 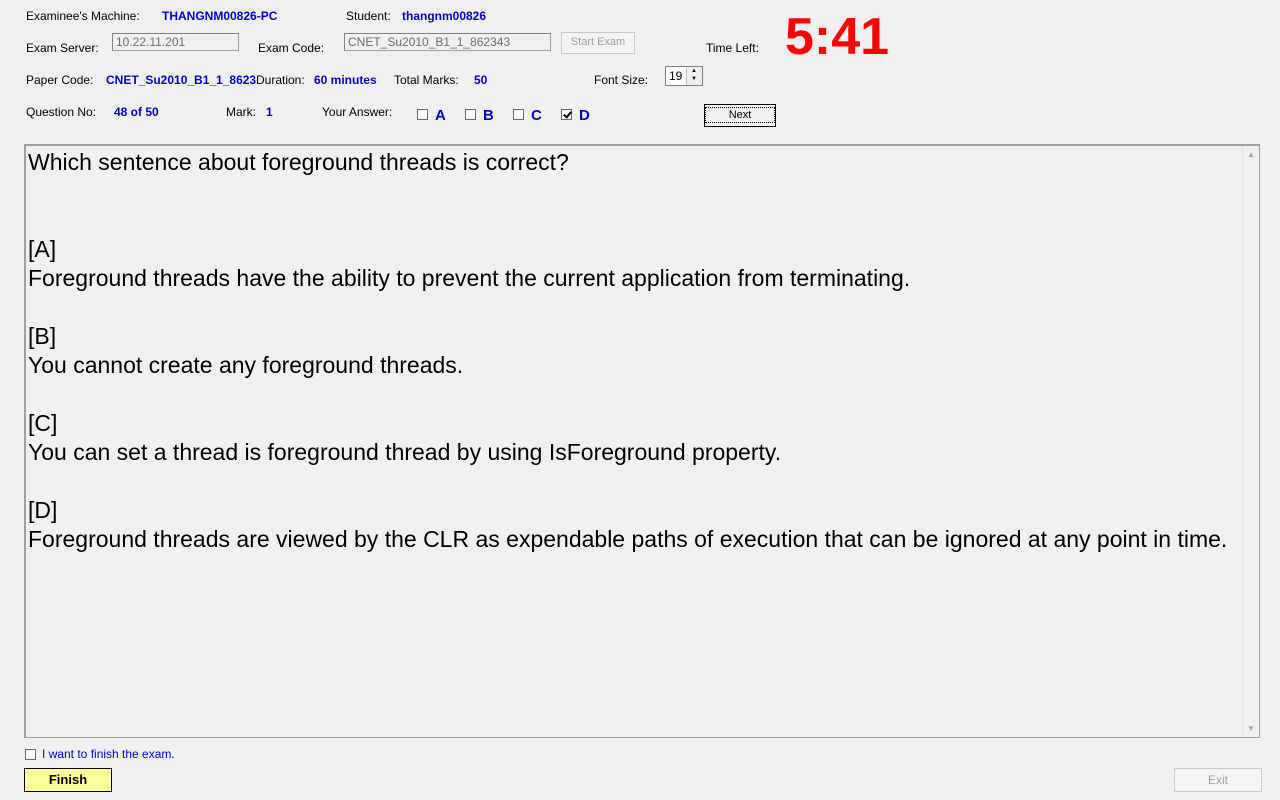 I want to click on total-marks-value: 50, so click(x=481, y=80).